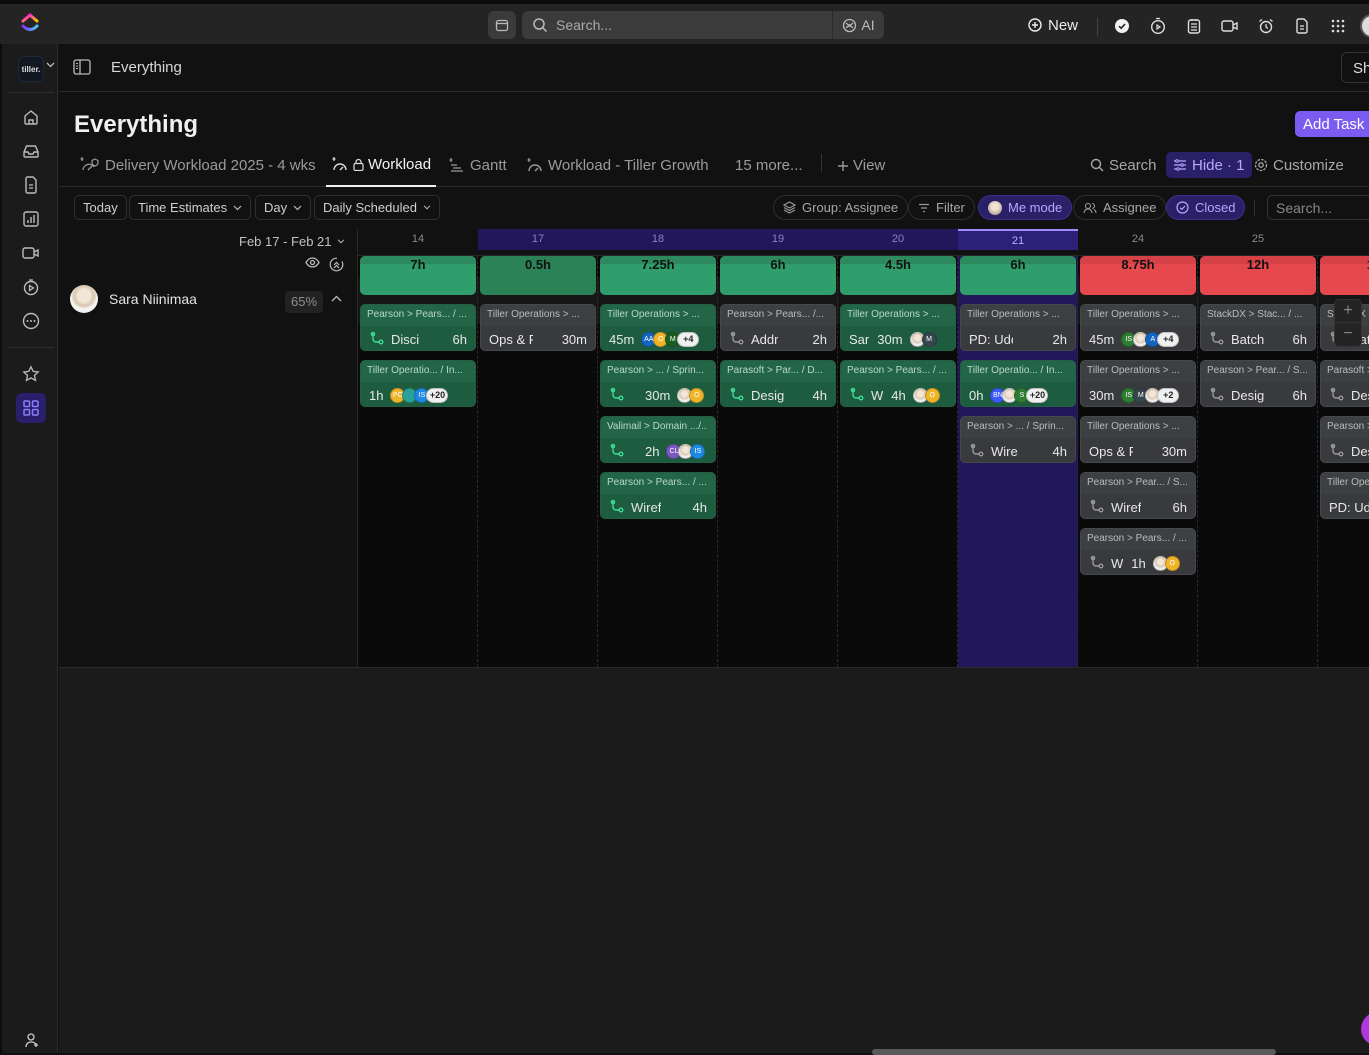 This screenshot has height=1055, width=1369. What do you see at coordinates (381, 165) in the screenshot?
I see `tab-workload: Workload` at bounding box center [381, 165].